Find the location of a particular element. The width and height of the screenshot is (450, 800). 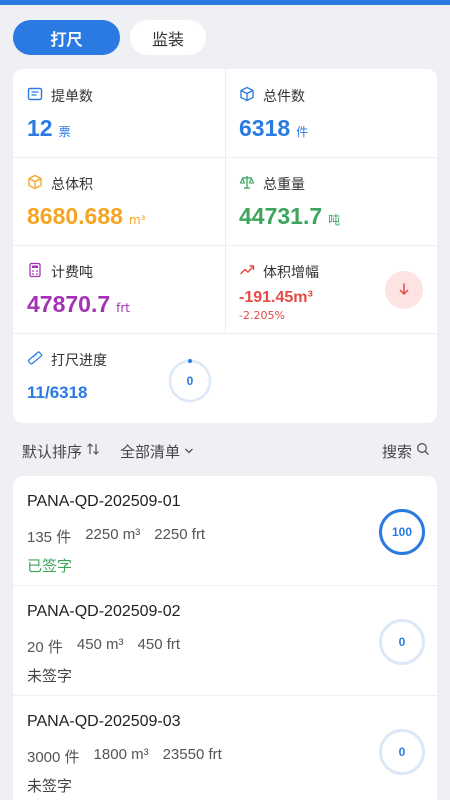

stat-label: 体积增幅 is located at coordinates (291, 273).